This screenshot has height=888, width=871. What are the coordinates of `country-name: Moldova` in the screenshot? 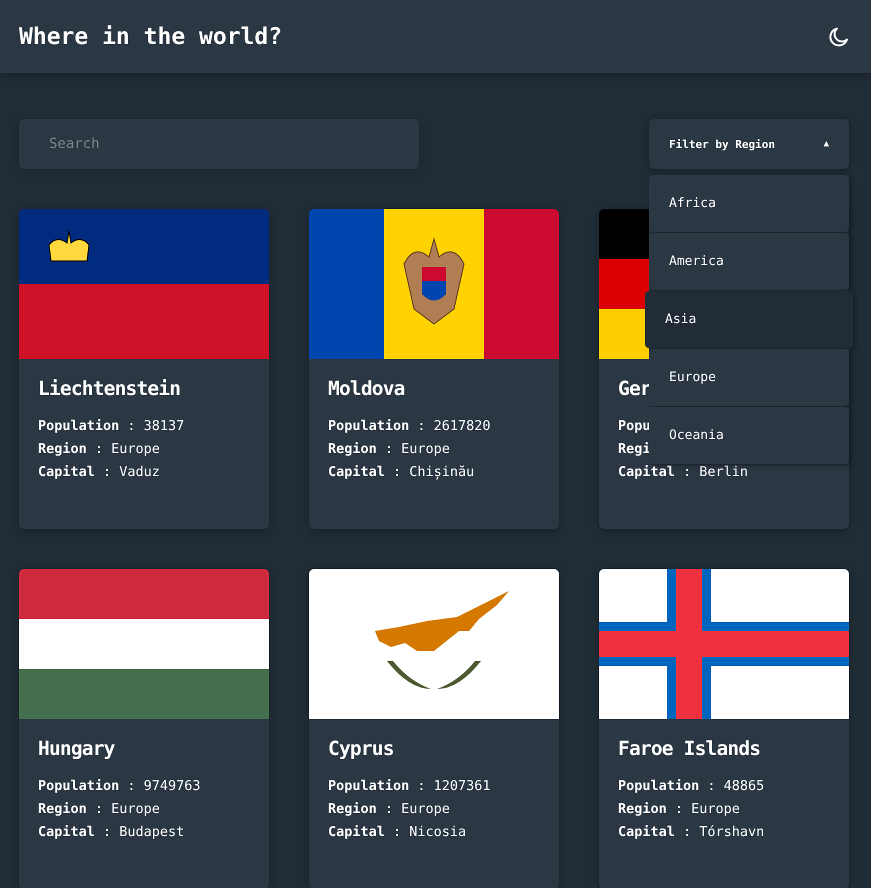 It's located at (366, 388).